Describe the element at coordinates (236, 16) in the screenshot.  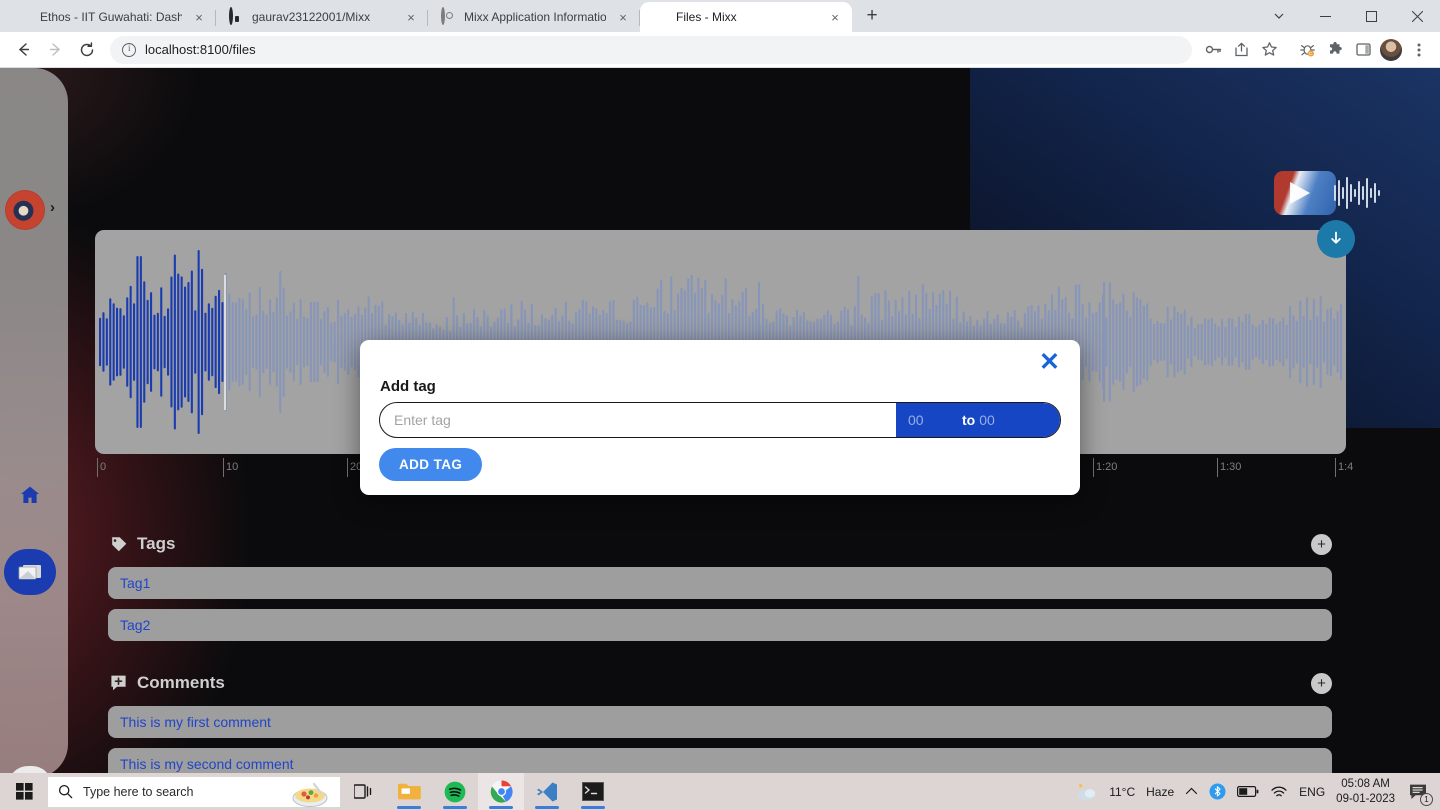
I see `github-icon` at that location.